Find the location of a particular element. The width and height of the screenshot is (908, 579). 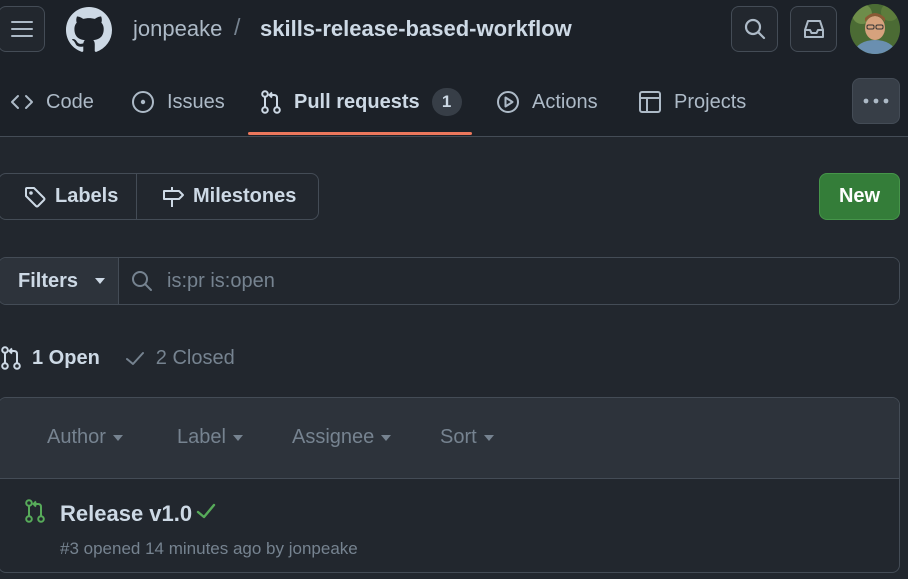

tab-projects: Projects is located at coordinates (692, 102).